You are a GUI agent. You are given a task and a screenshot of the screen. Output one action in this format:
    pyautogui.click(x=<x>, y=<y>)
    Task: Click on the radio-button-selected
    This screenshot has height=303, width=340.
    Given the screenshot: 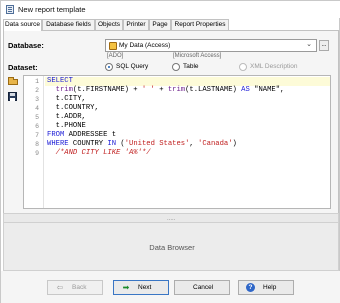 What is the action you would take?
    pyautogui.click(x=109, y=67)
    